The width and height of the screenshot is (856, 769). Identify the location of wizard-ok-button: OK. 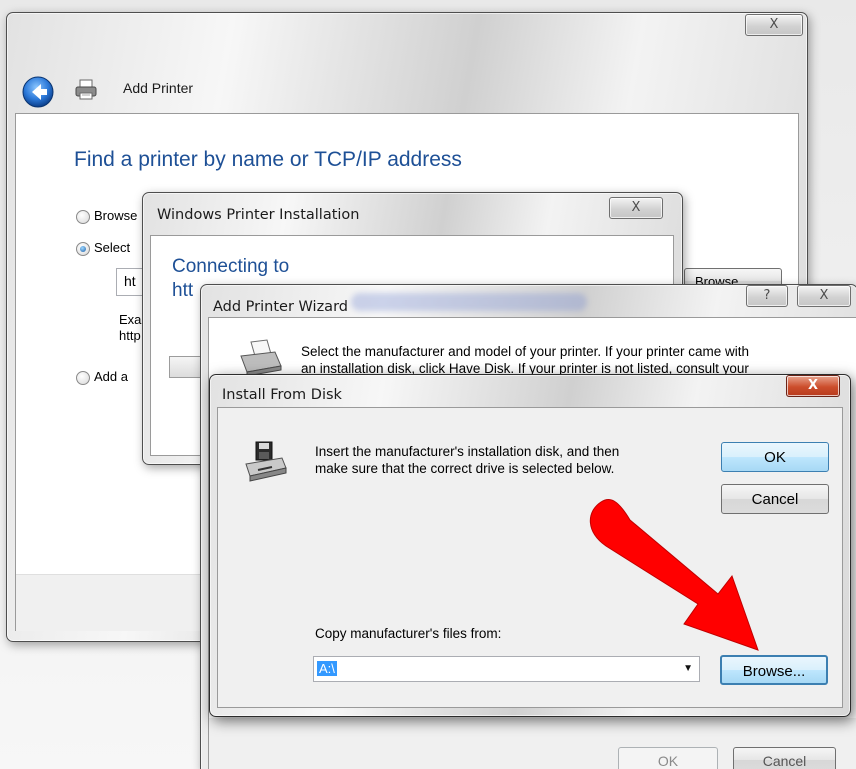
(668, 758).